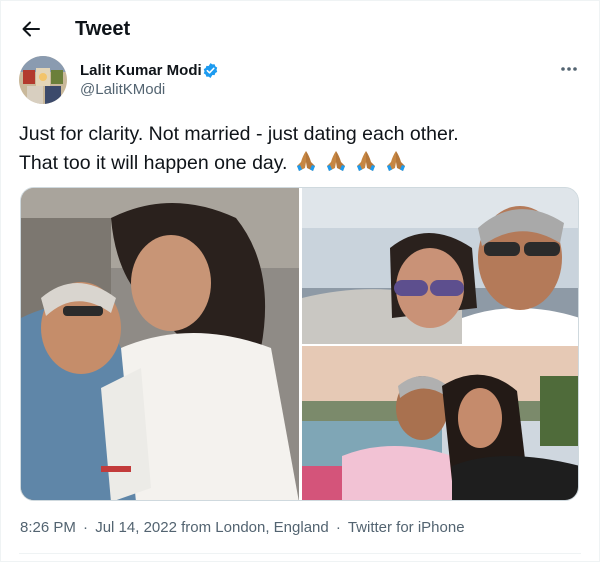 The height and width of the screenshot is (562, 600). I want to click on tweet-date: Jul 14, 2022, so click(136, 527).